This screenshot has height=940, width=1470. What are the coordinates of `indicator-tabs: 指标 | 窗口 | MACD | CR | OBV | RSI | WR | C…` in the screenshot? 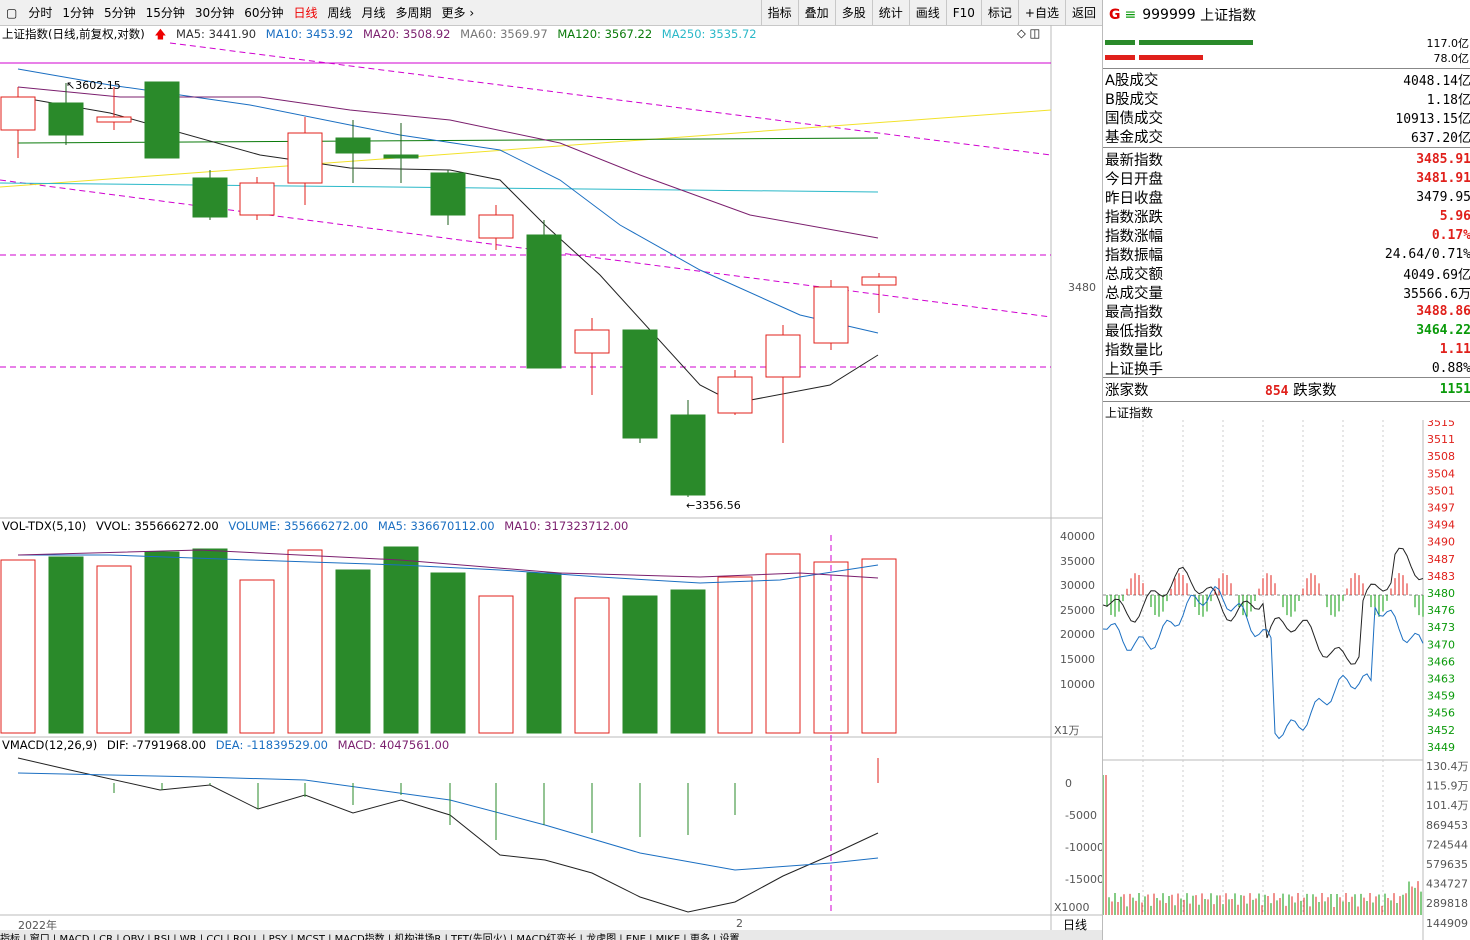 It's located at (551, 935).